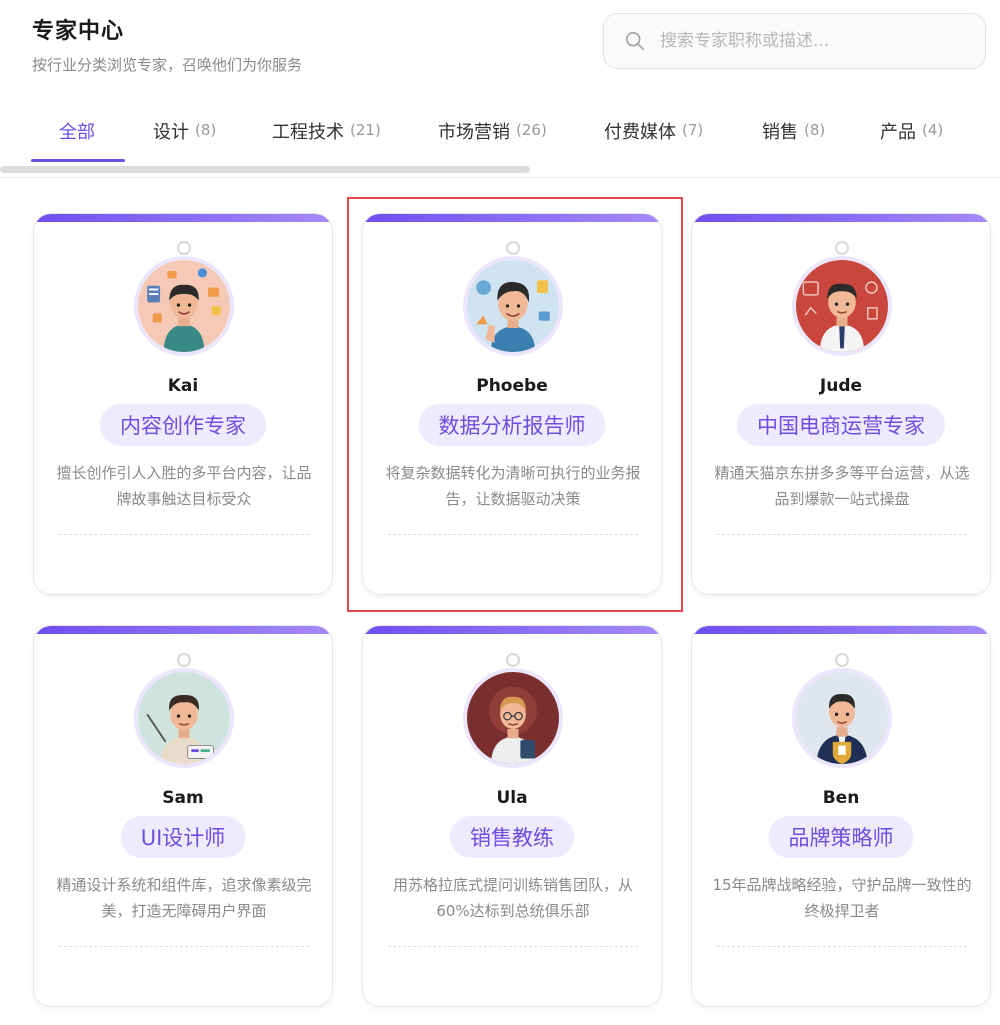 This screenshot has width=1000, height=1025. Describe the element at coordinates (183, 837) in the screenshot. I see `expert-role-badge: UI设计师` at that location.